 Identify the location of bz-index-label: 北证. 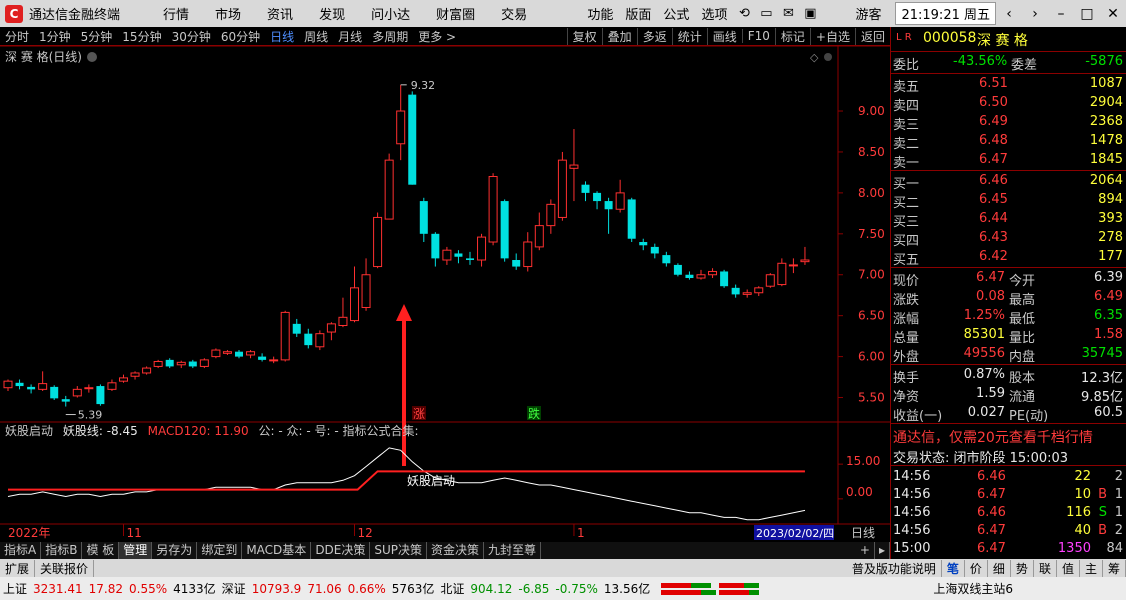
(452, 588).